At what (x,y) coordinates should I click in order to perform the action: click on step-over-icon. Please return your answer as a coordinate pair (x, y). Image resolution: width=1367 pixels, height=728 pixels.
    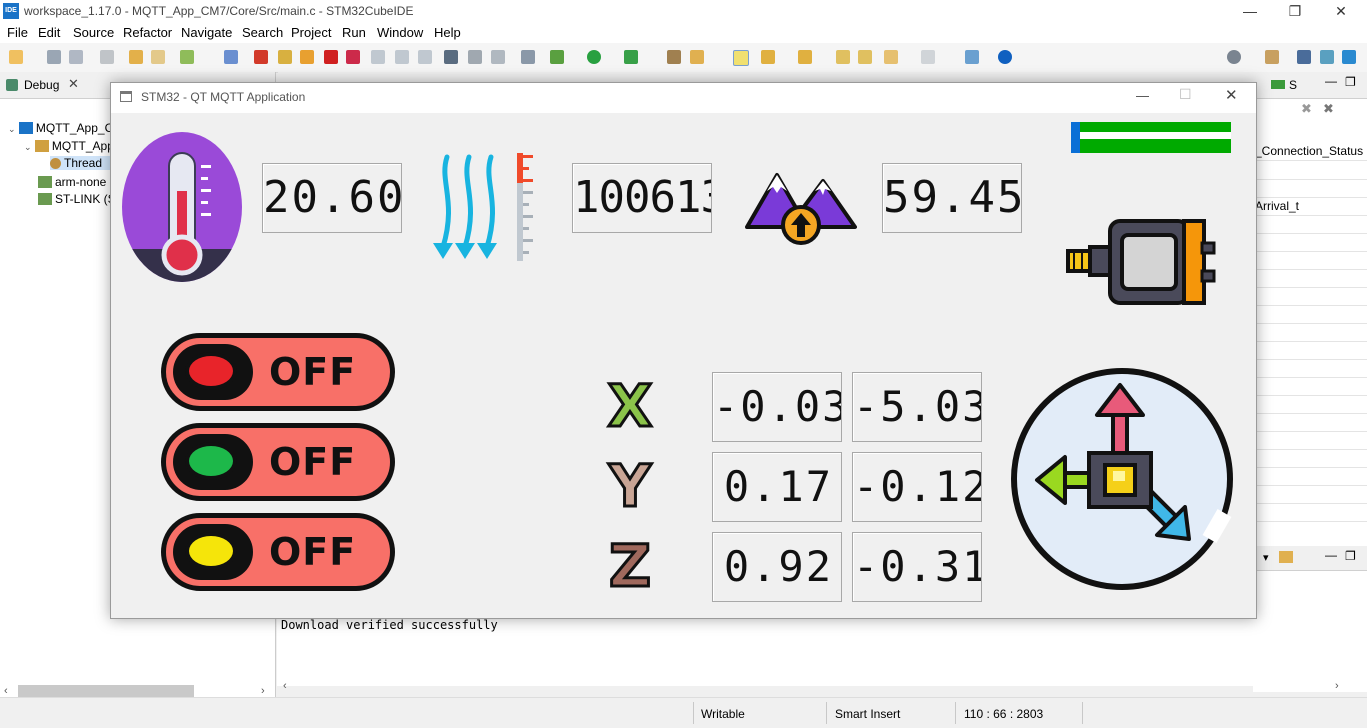
    Looking at the image, I should click on (402, 57).